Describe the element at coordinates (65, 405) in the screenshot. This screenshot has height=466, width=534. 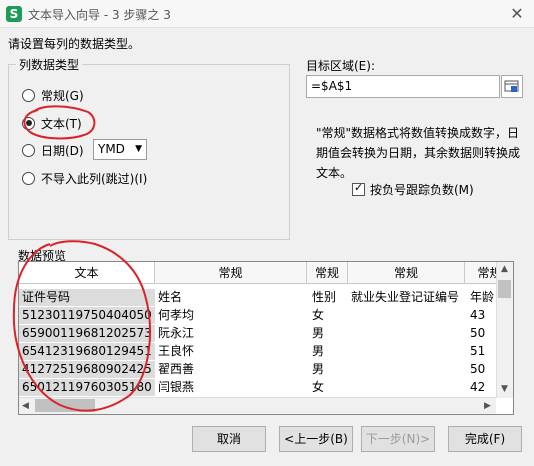
I see `horizontal-scroll-thumb` at that location.